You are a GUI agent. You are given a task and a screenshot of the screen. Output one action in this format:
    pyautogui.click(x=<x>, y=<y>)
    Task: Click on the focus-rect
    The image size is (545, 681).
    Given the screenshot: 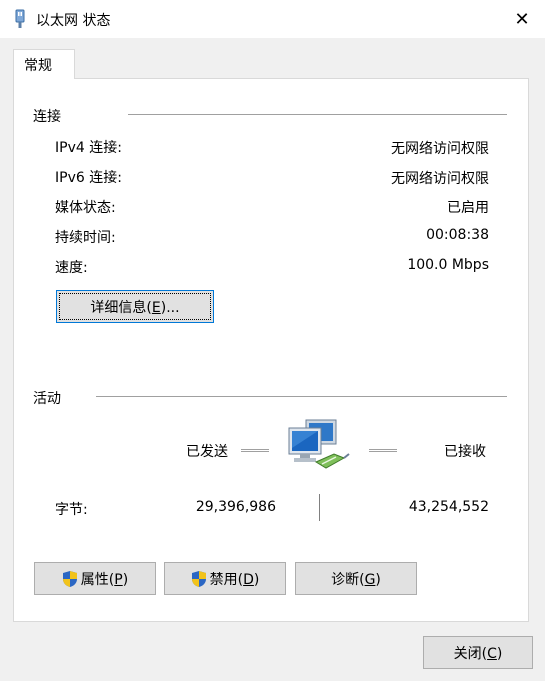 What is the action you would take?
    pyautogui.click(x=135, y=306)
    